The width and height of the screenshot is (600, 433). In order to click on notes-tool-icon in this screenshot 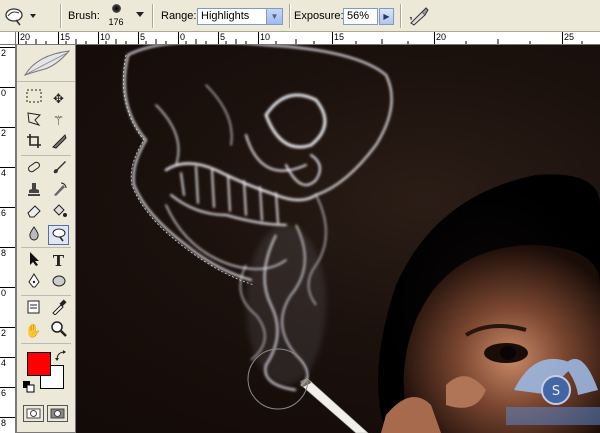, I will do `click(33, 309)`.